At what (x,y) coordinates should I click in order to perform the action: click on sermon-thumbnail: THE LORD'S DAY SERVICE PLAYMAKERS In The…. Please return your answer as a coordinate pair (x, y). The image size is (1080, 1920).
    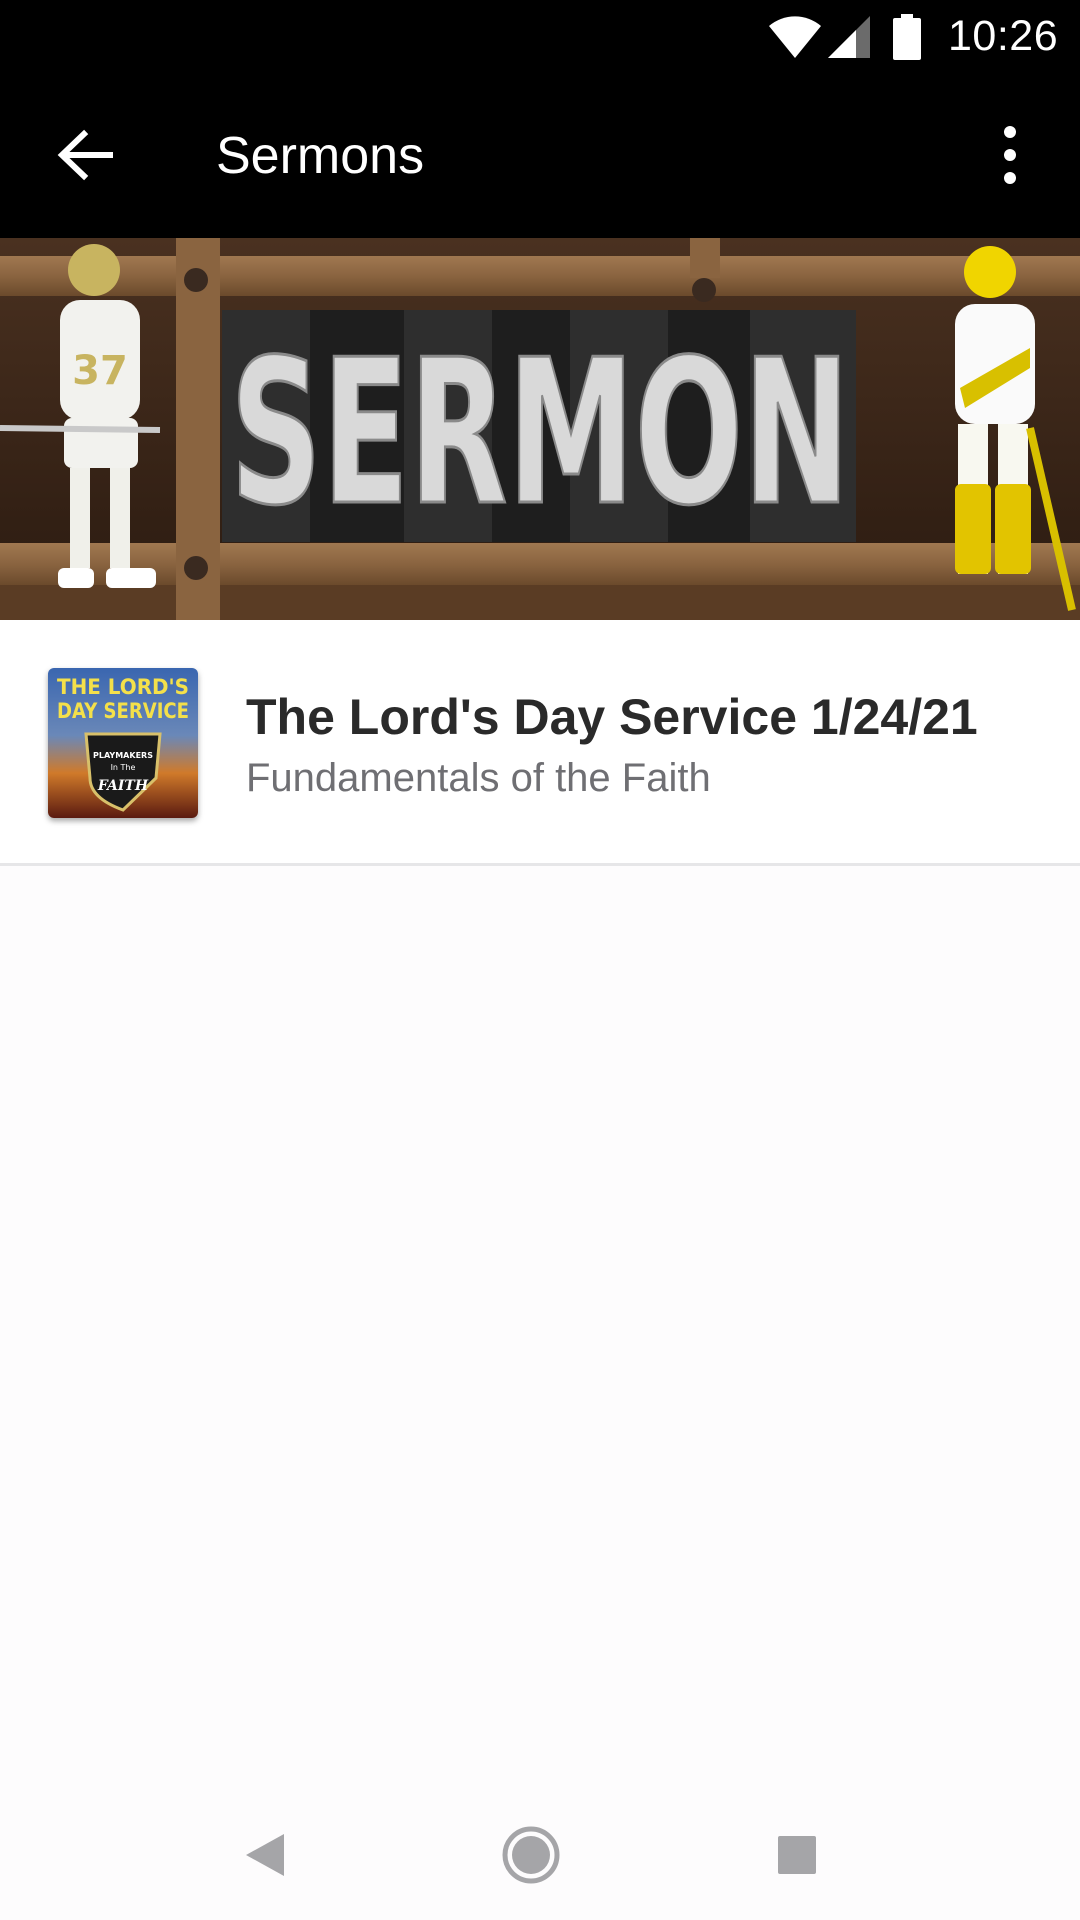
    Looking at the image, I should click on (123, 743).